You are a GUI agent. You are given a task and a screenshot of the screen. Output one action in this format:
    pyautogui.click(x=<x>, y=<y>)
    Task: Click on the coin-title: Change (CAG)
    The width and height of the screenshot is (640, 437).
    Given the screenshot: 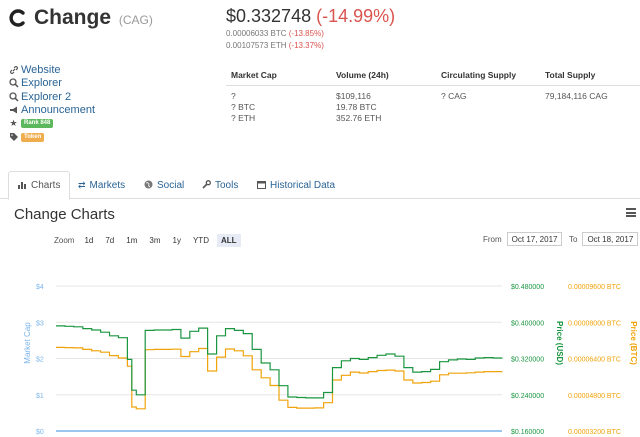 What is the action you would take?
    pyautogui.click(x=93, y=18)
    